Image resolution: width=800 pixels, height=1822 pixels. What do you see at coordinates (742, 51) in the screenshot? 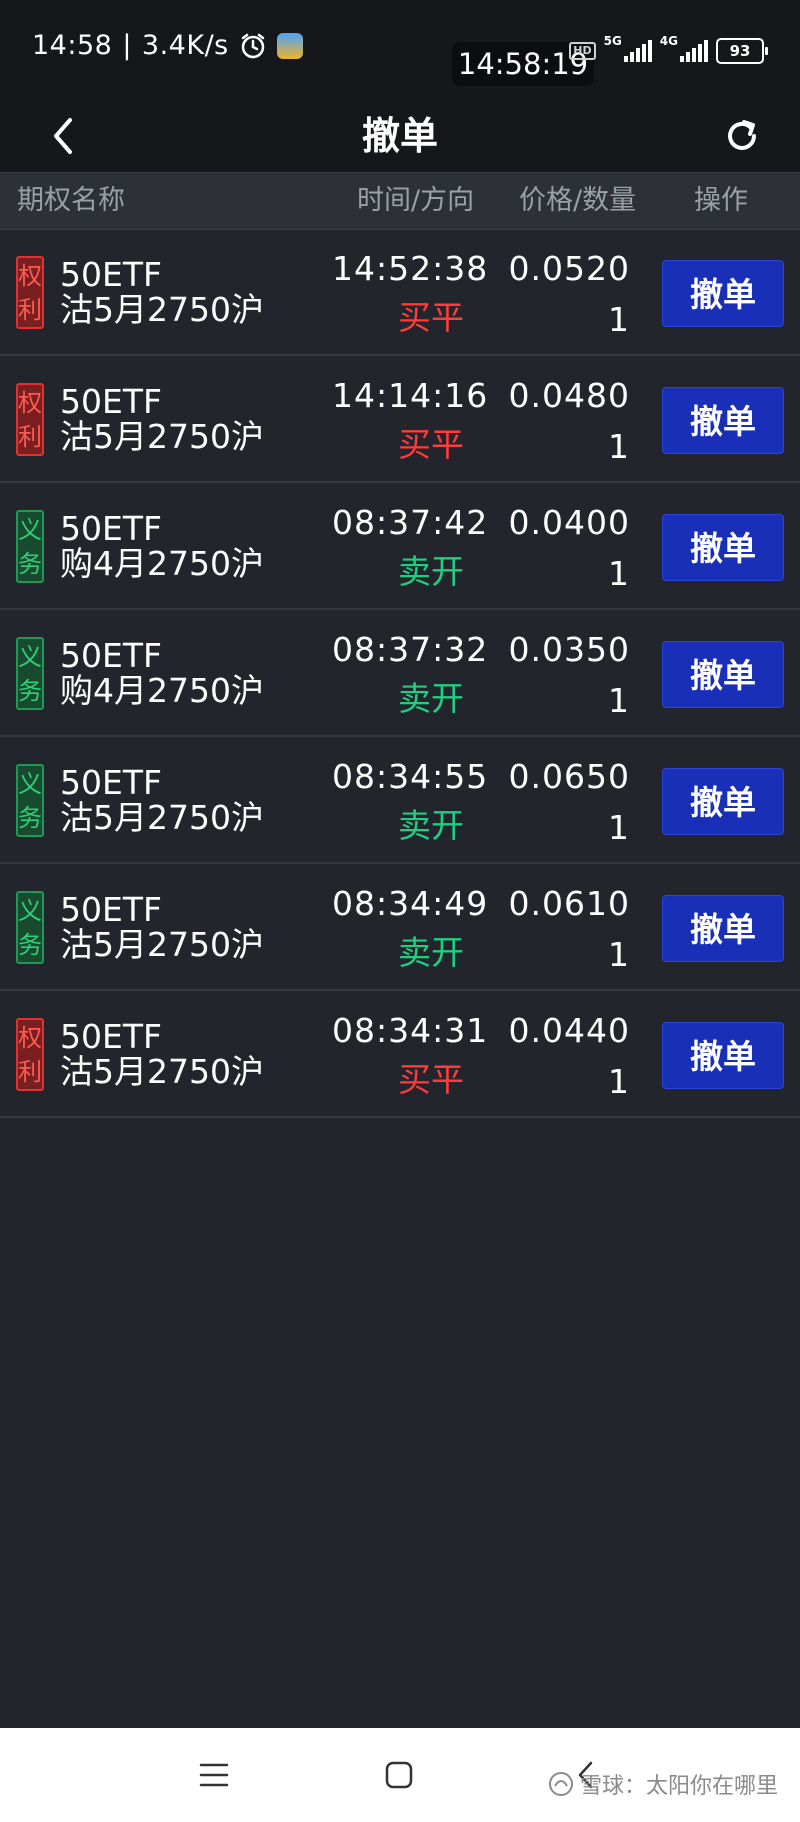
I see `battery-icon: 93` at bounding box center [742, 51].